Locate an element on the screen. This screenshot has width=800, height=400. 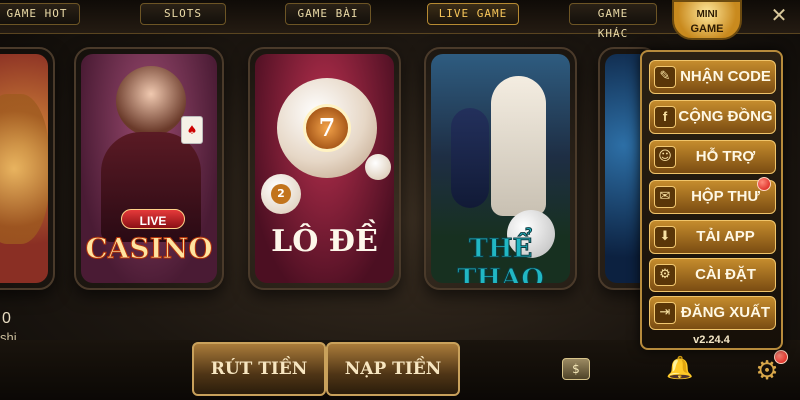
game-card-the-thao: THỂ THAO is located at coordinates (500, 168).